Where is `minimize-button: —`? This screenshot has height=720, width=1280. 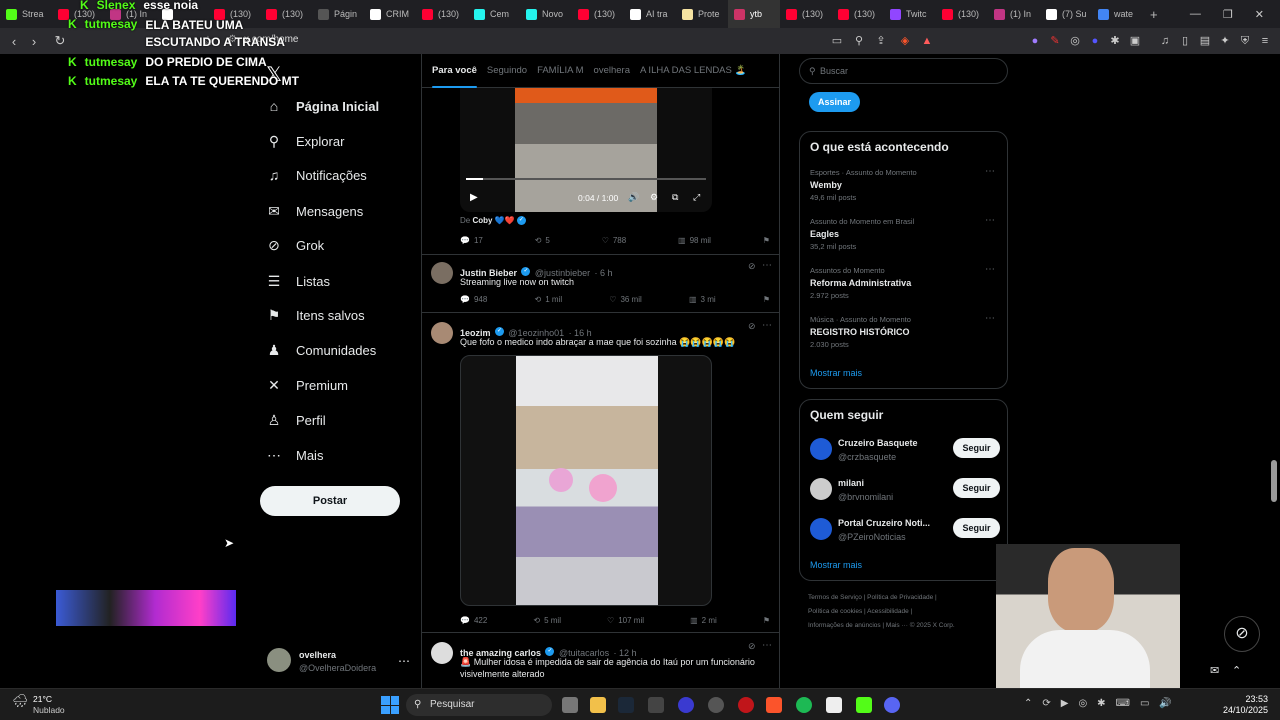
minimize-button: — is located at coordinates (1195, 14).